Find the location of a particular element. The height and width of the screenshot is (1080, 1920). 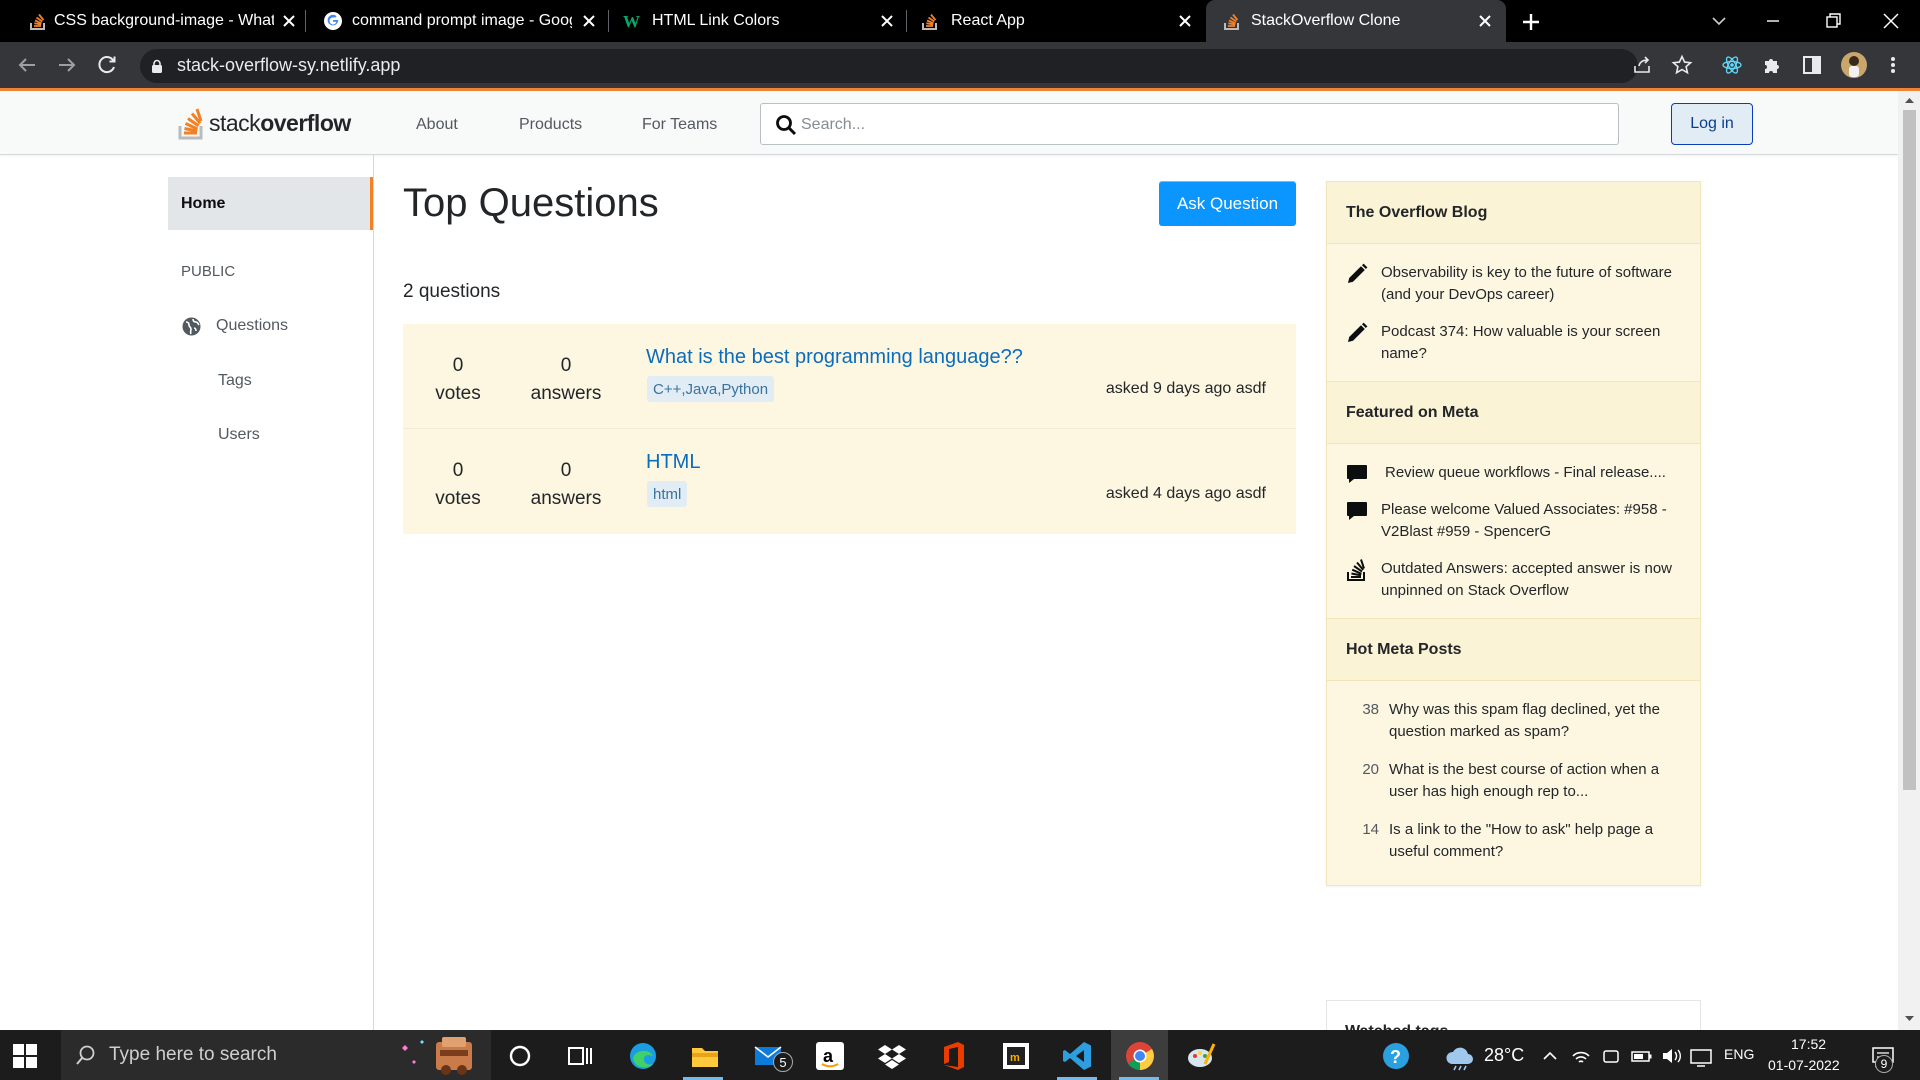

forward-arrow-icon is located at coordinates (67, 65).